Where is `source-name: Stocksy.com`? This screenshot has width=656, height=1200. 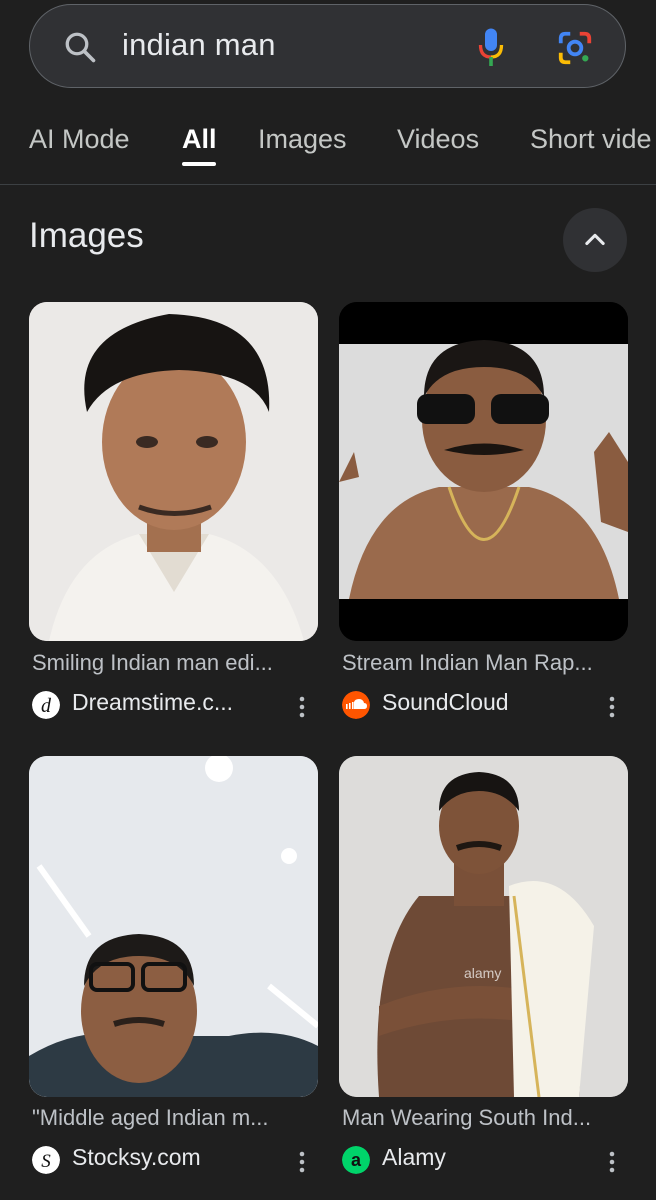
source-name: Stocksy.com is located at coordinates (136, 1157).